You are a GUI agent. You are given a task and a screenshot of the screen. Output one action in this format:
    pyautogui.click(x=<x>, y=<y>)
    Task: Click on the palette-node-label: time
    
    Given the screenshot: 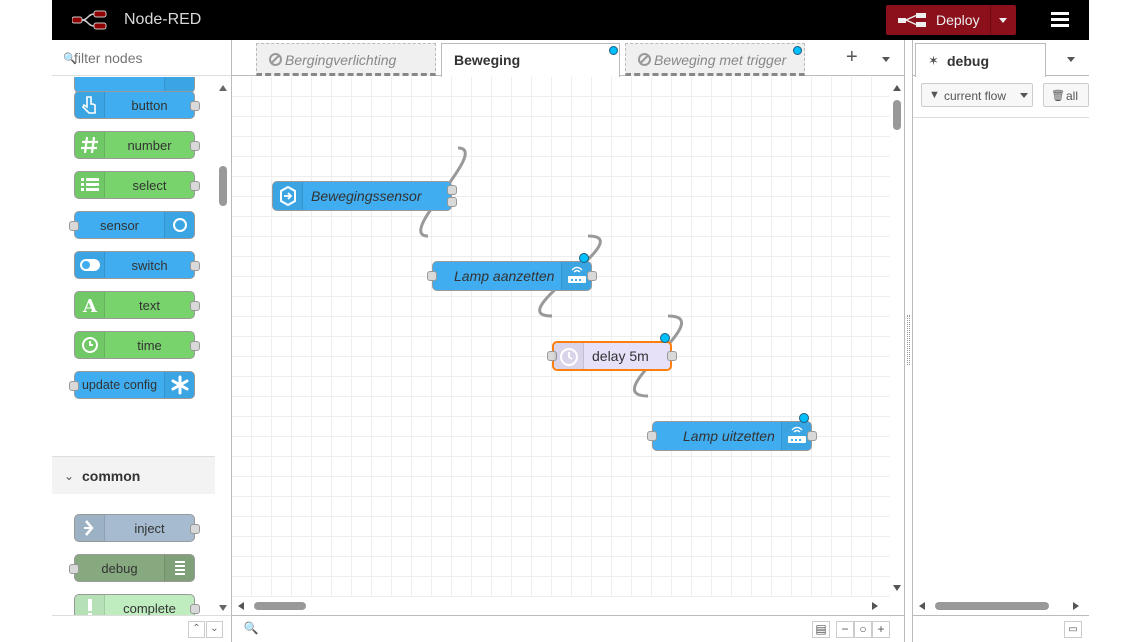 What is the action you would take?
    pyautogui.click(x=149, y=345)
    